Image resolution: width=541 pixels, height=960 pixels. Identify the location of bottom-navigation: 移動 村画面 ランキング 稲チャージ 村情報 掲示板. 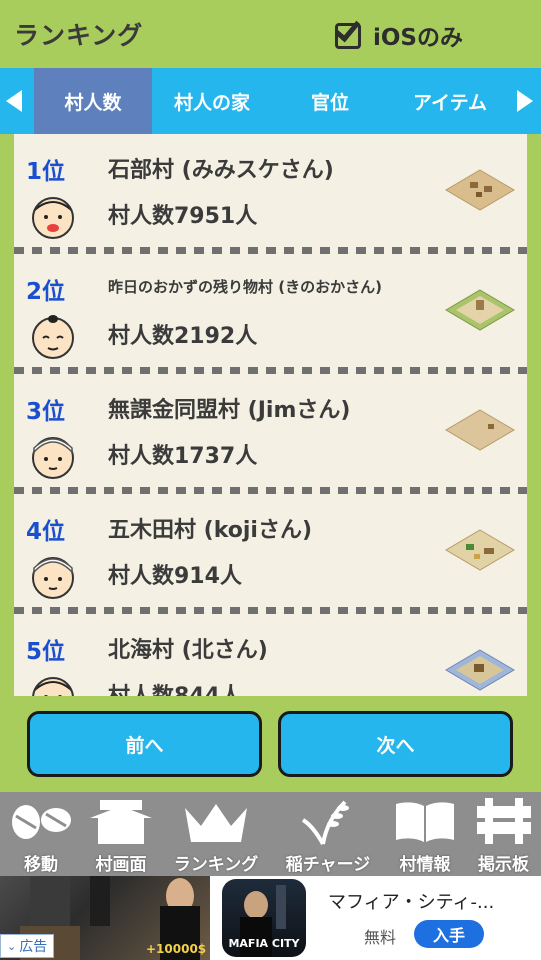
(270, 834).